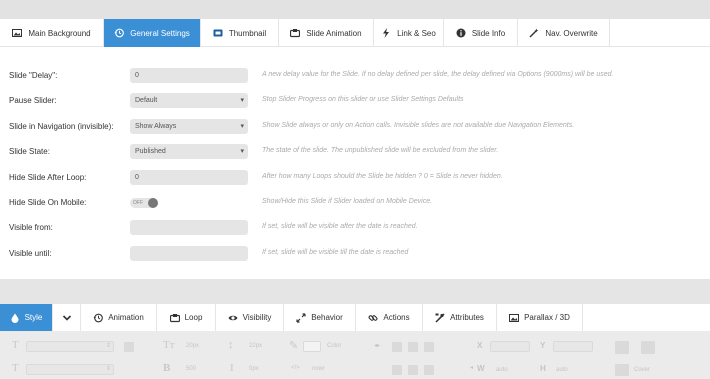 The height and width of the screenshot is (379, 710). What do you see at coordinates (467, 317) in the screenshot?
I see `tab-label: Attributes` at bounding box center [467, 317].